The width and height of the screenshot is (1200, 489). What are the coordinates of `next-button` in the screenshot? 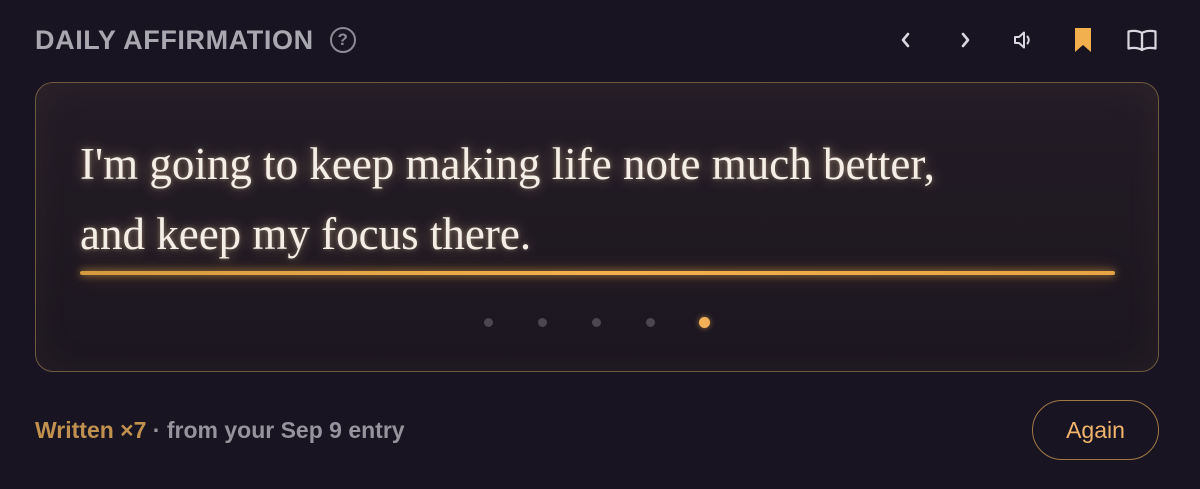 It's located at (965, 40).